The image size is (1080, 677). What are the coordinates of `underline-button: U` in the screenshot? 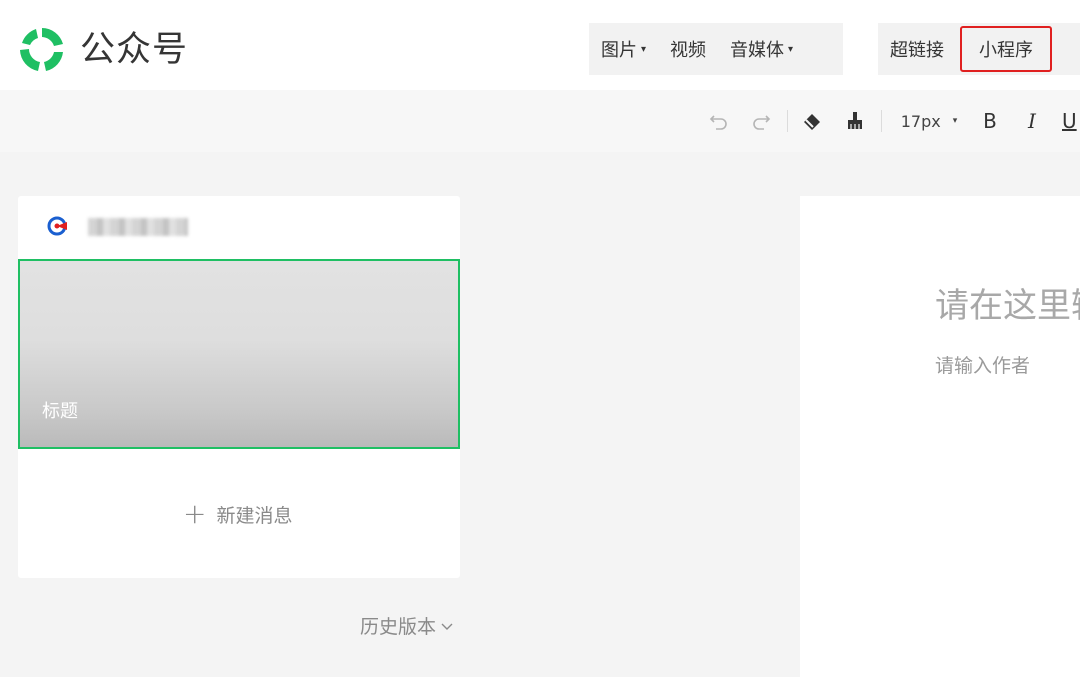 It's located at (1071, 121).